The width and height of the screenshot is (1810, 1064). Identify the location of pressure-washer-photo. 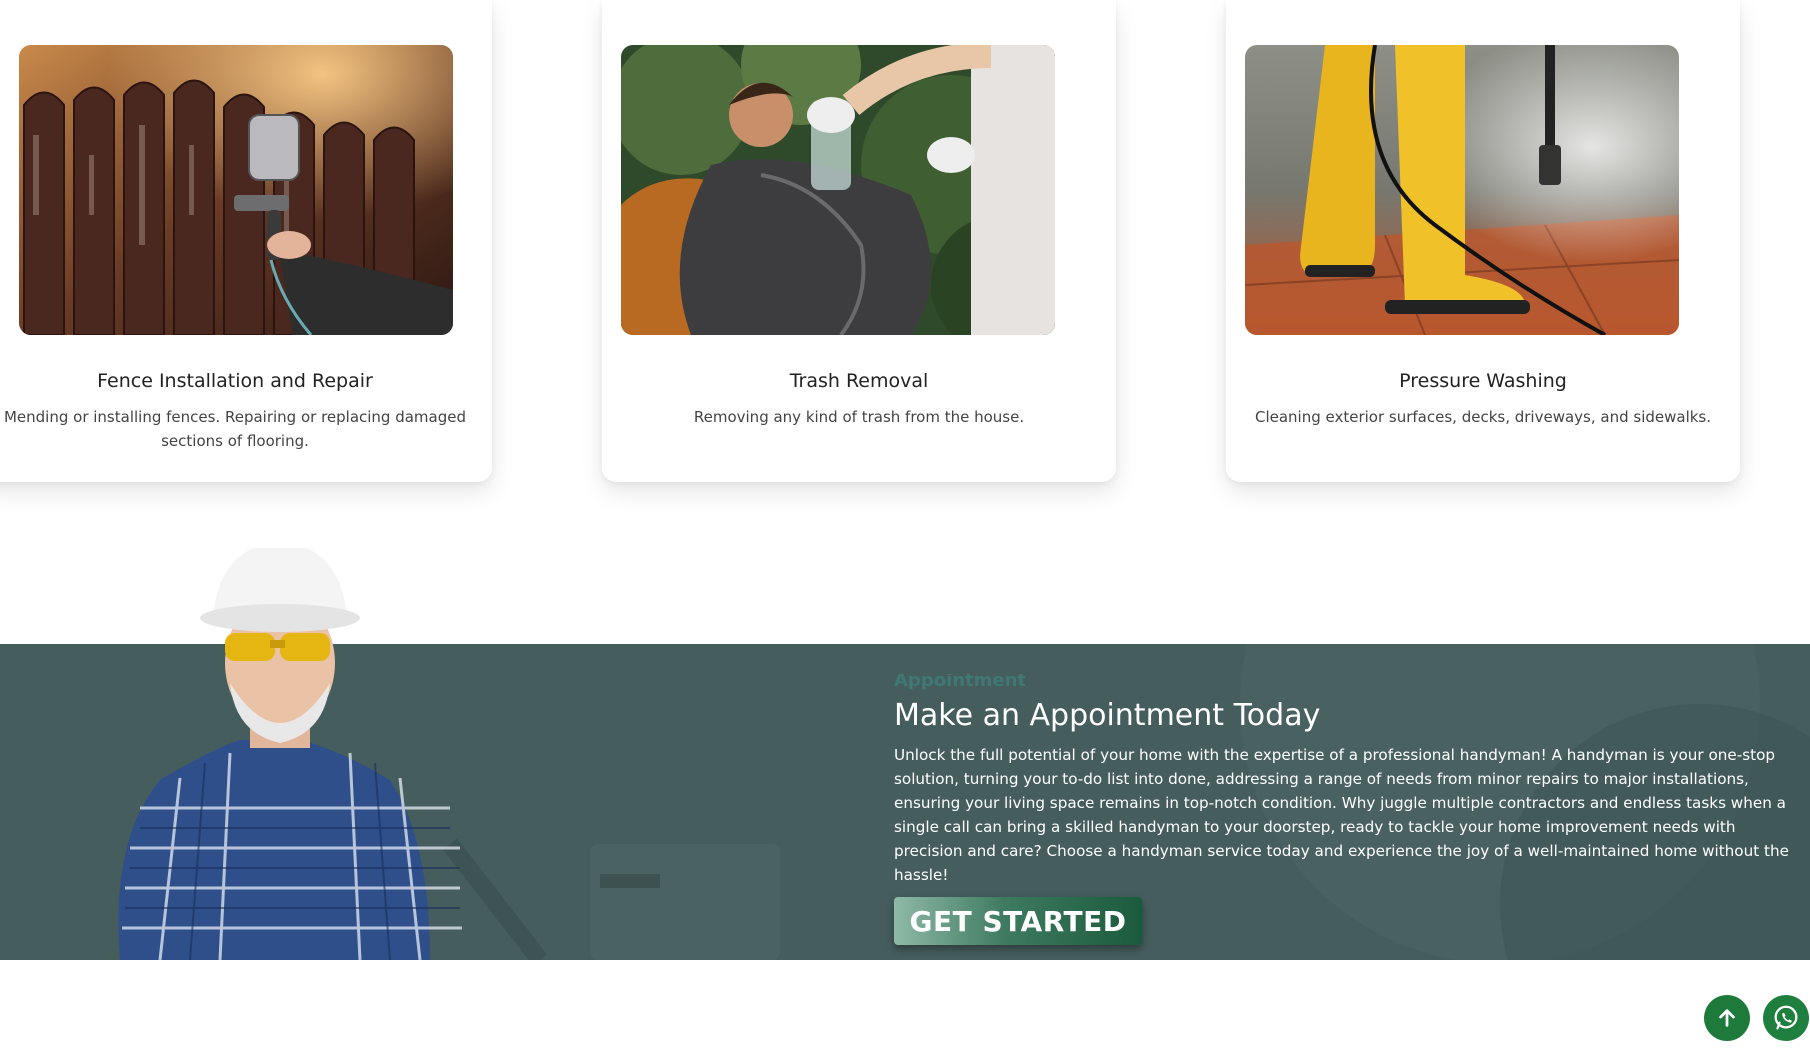
(1462, 190).